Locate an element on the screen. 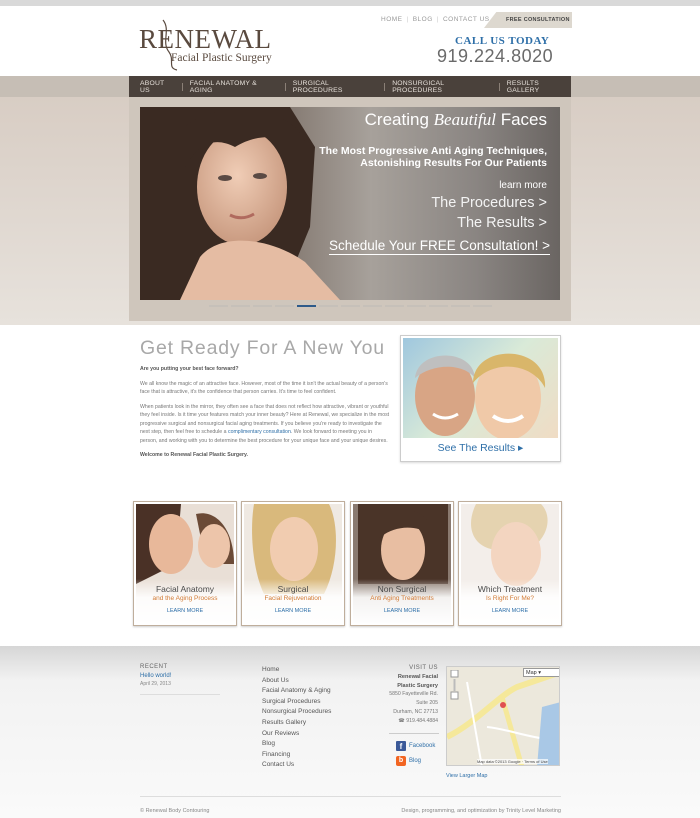 The image size is (700, 818). utility-link-contact: CONTACT US is located at coordinates (466, 19).